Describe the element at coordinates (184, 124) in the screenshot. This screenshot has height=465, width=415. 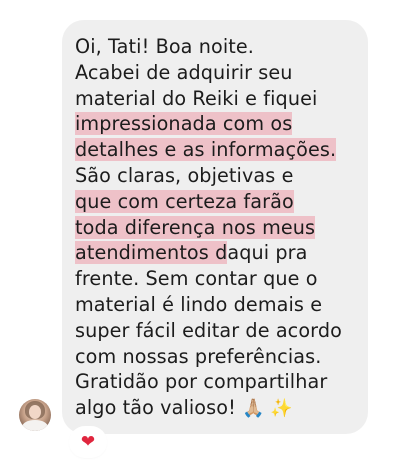
I see `highlighted-text: impressionada com os` at that location.